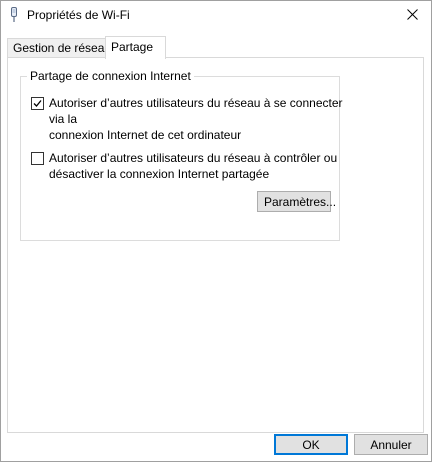 This screenshot has width=432, height=462. I want to click on allow-control-checkbox, so click(37, 158).